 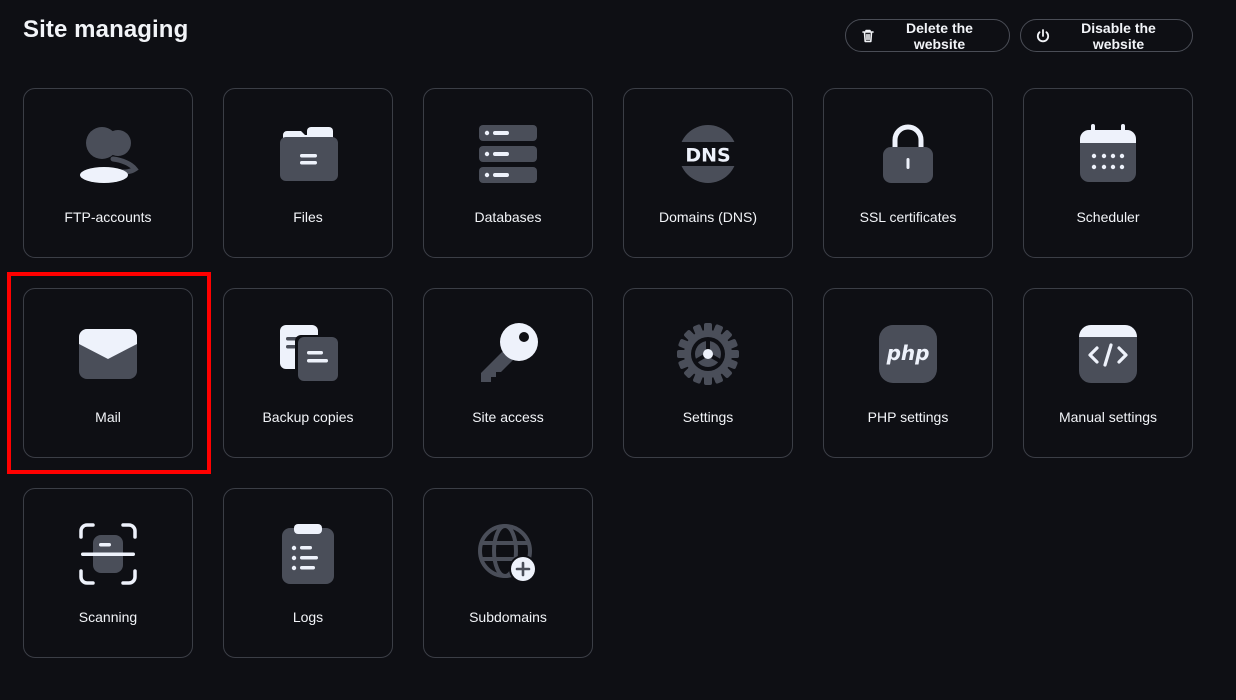 I want to click on tile-php-settings: php PHP settings, so click(x=908, y=373).